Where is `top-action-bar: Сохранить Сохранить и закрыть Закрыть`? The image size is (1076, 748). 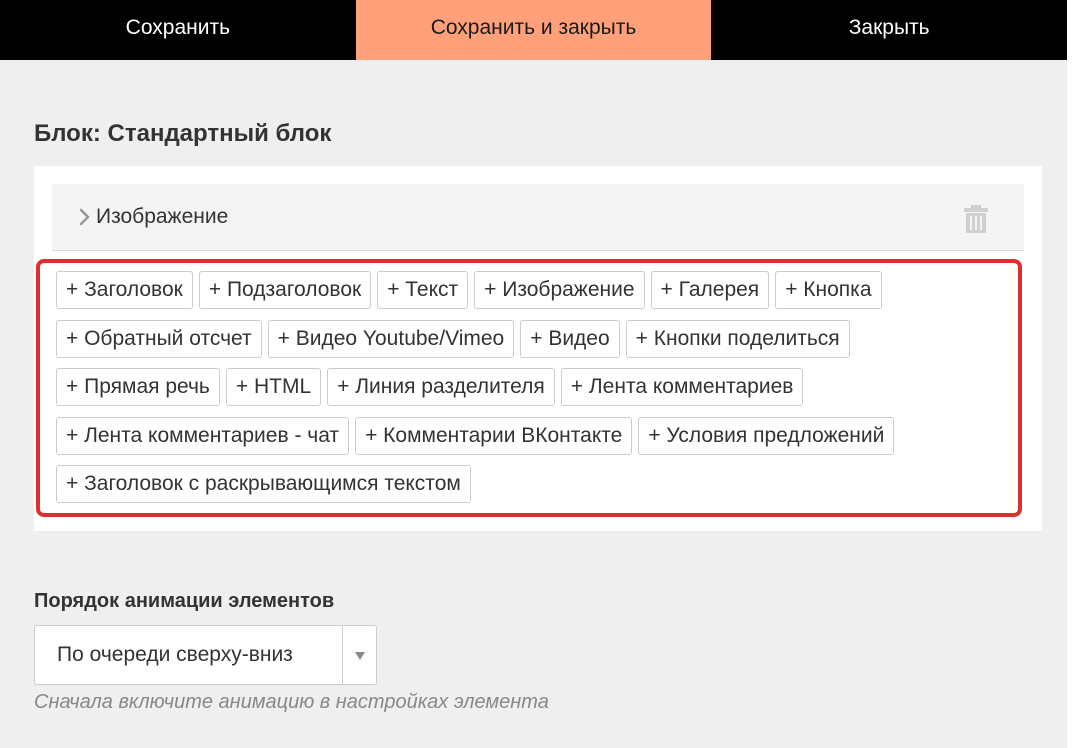
top-action-bar: Сохранить Сохранить и закрыть Закрыть is located at coordinates (534, 30).